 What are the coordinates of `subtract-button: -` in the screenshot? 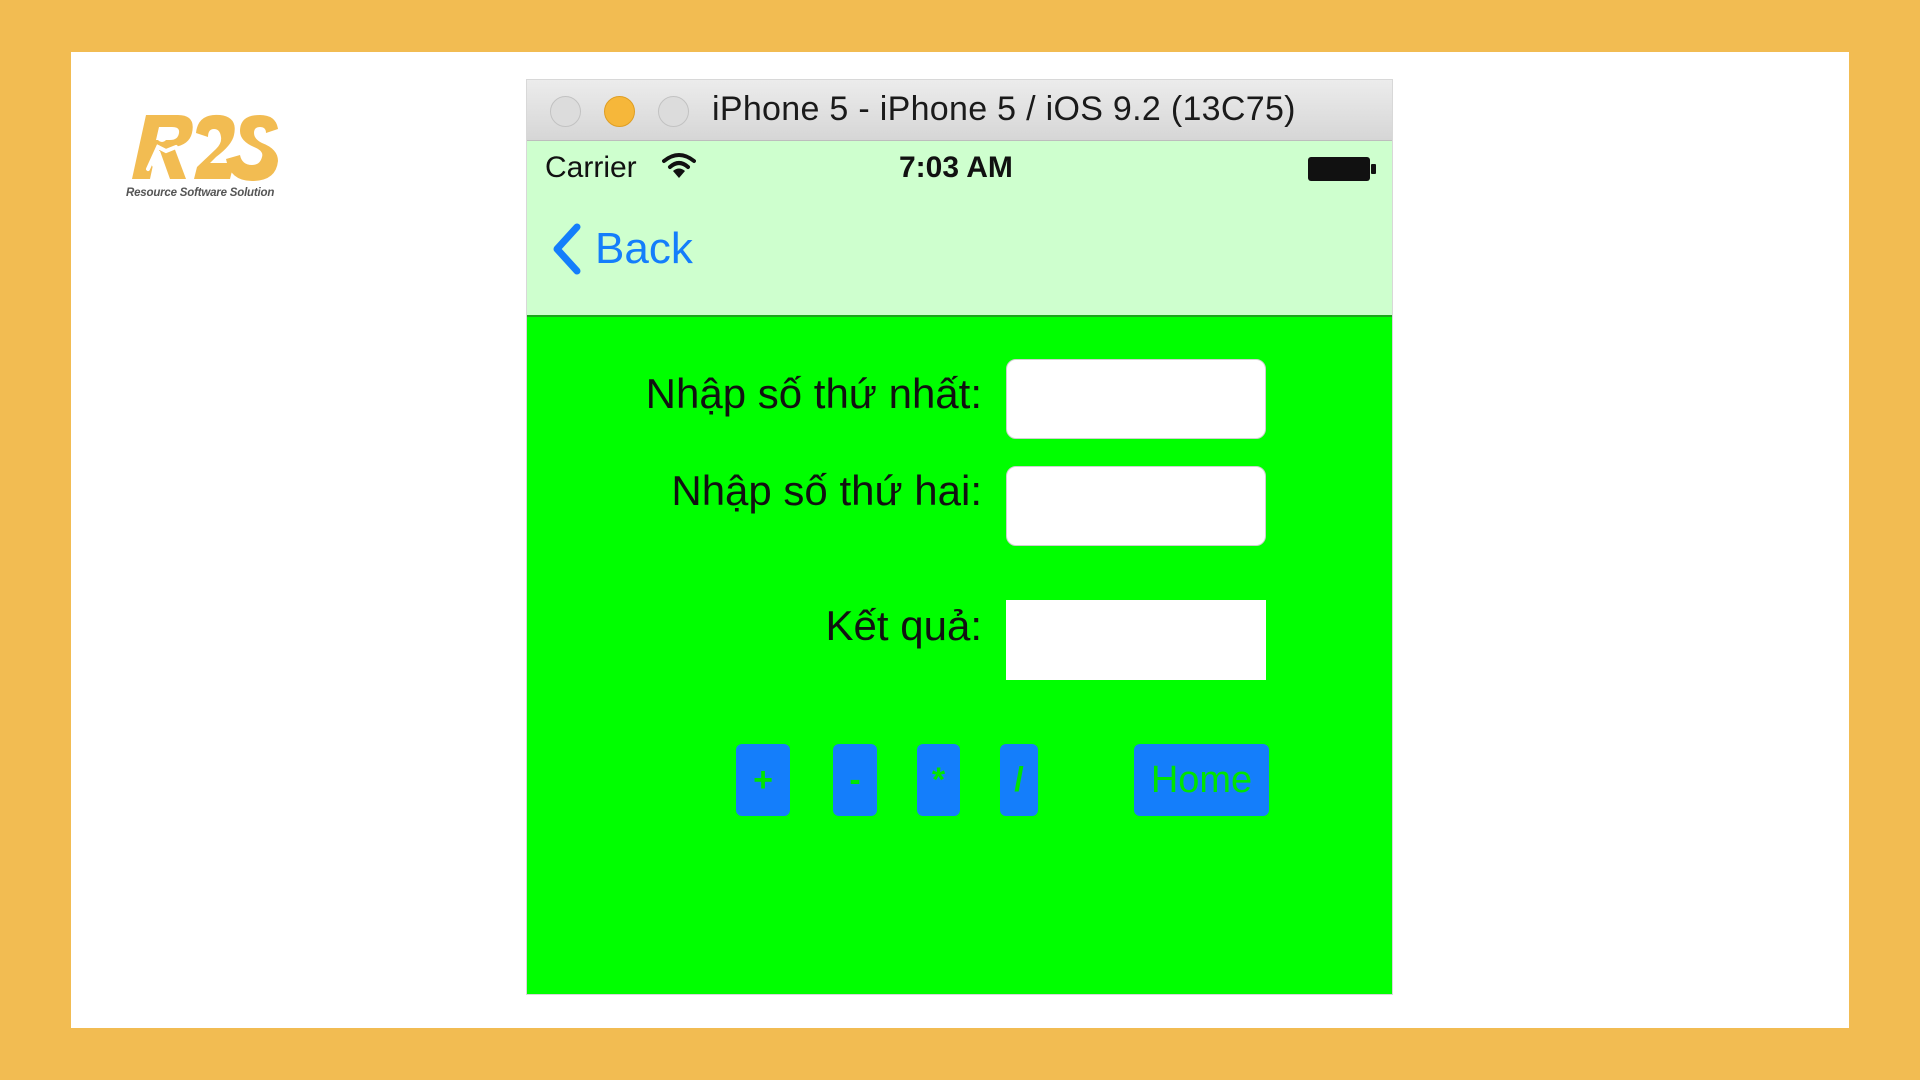 It's located at (855, 780).